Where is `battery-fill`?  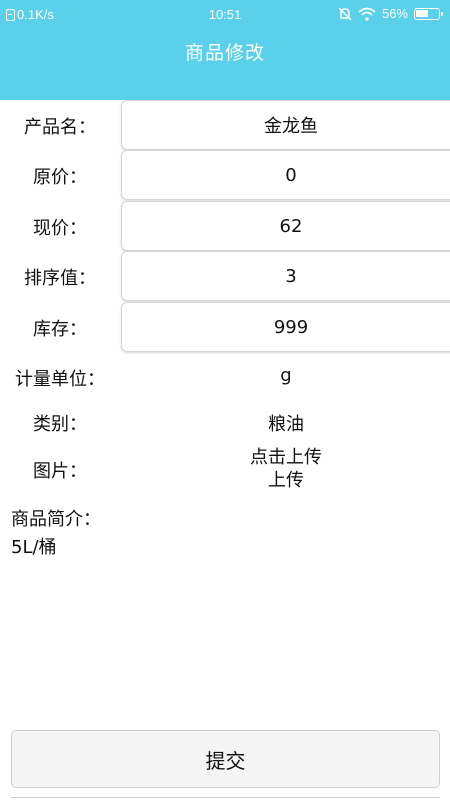
battery-fill is located at coordinates (422, 13).